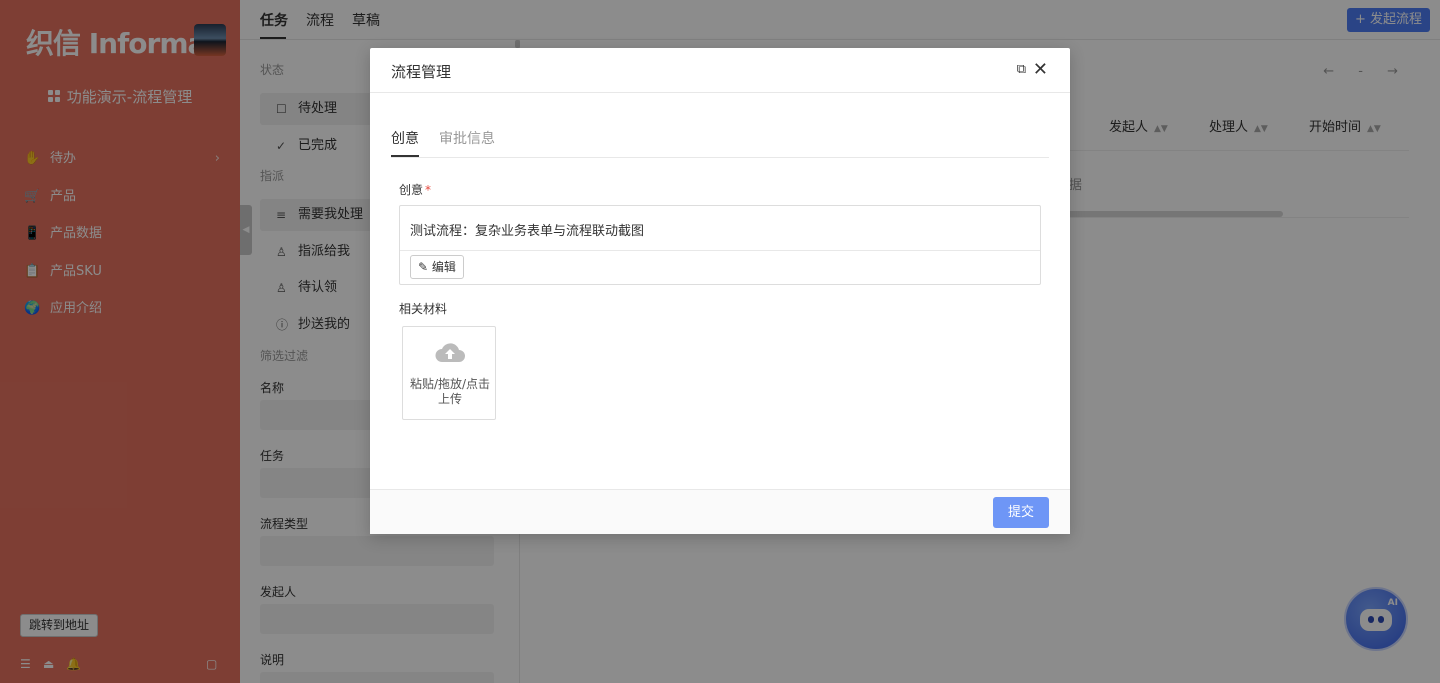 Image resolution: width=1440 pixels, height=683 pixels. I want to click on tab-idea: 创意, so click(405, 138).